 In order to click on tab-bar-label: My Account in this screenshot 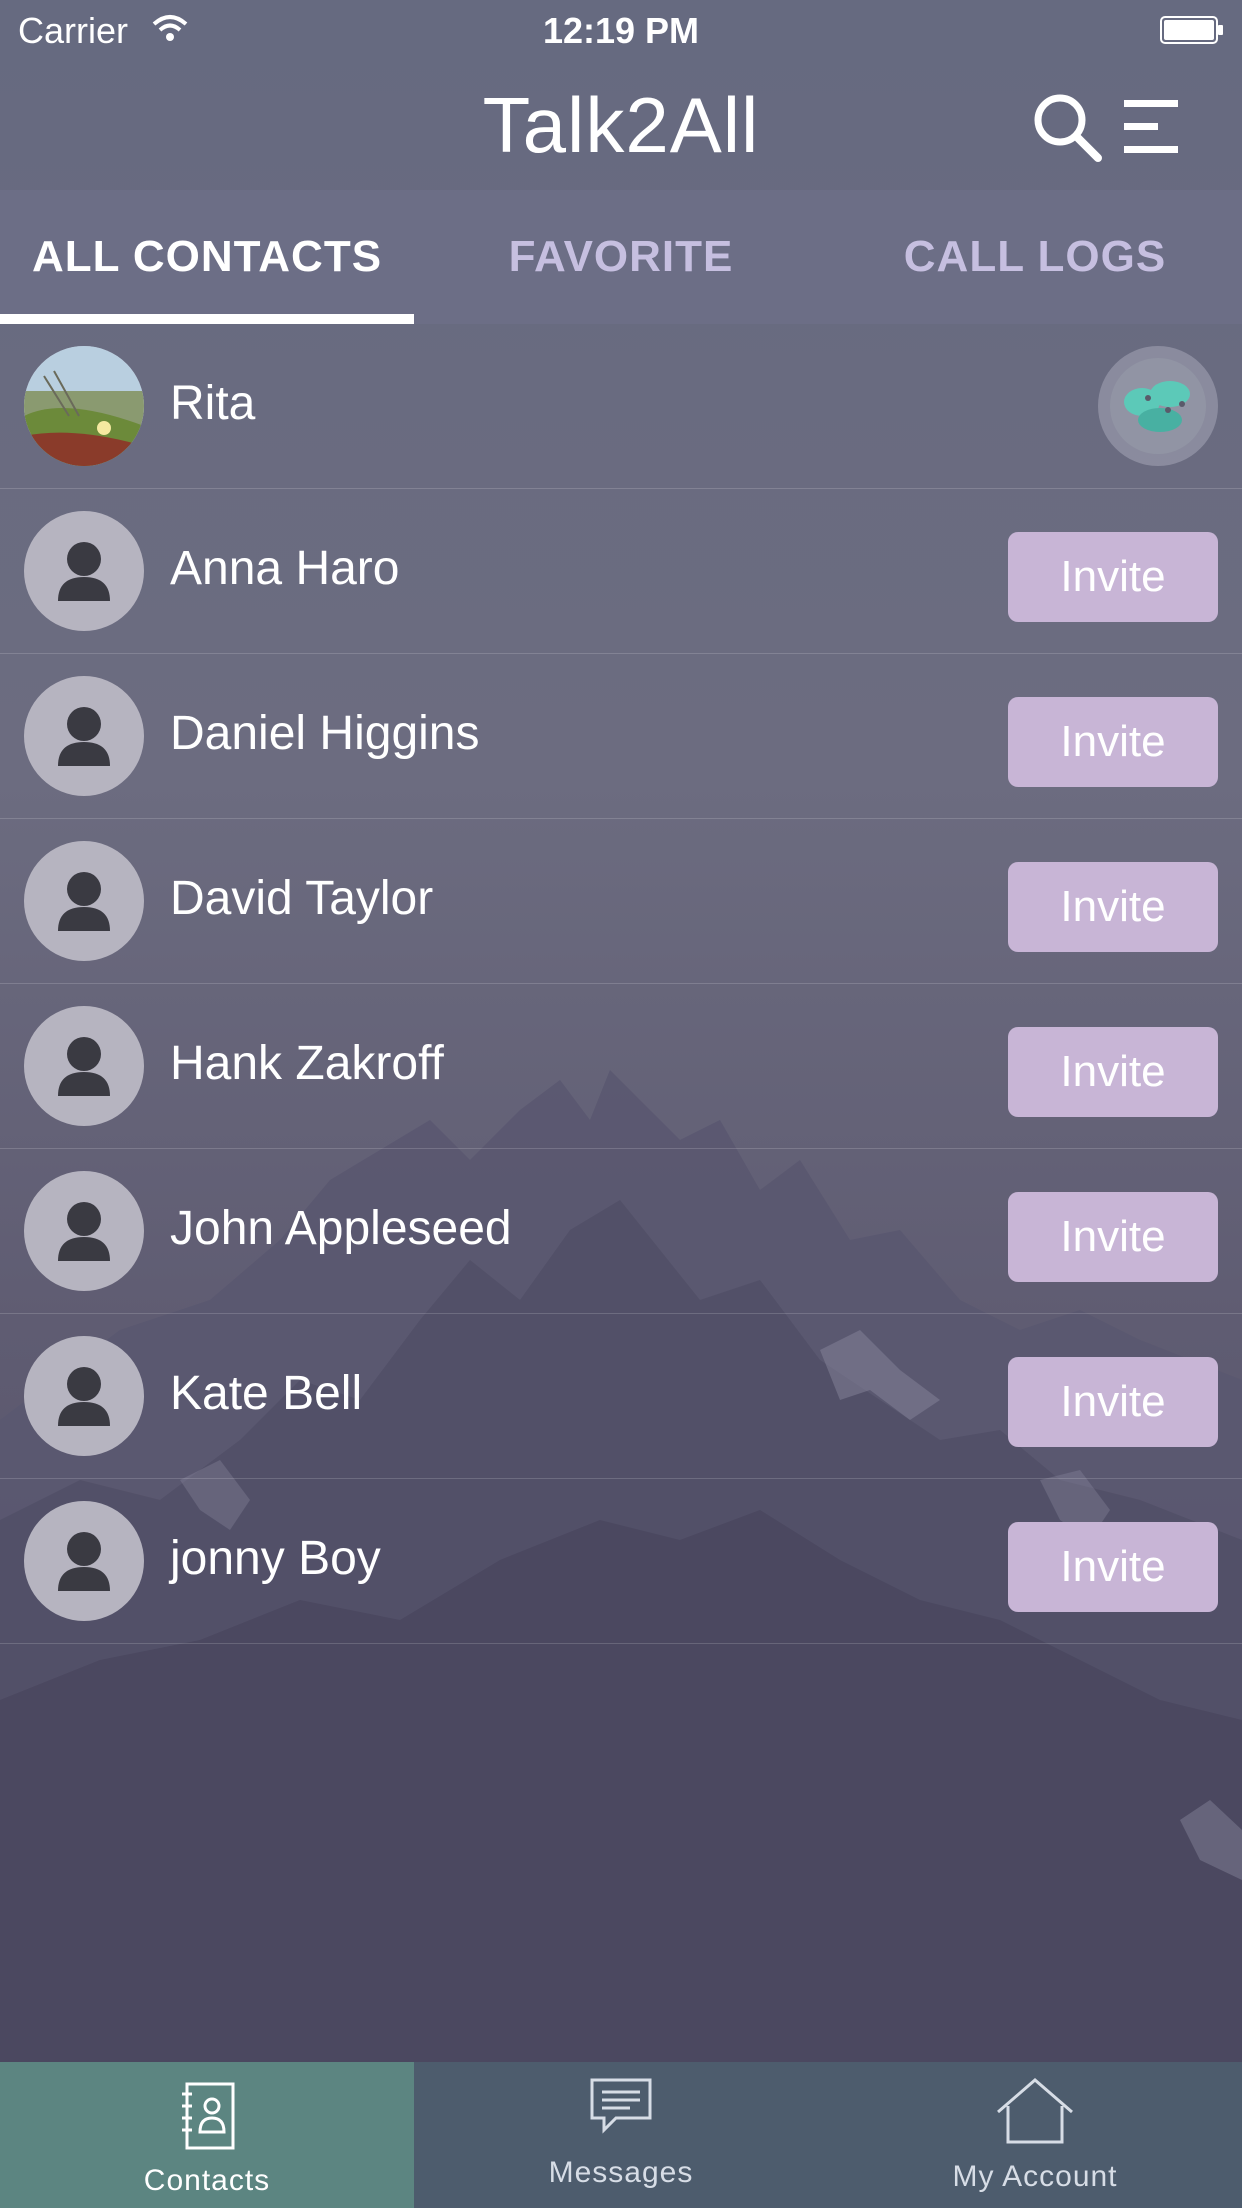, I will do `click(1035, 2176)`.